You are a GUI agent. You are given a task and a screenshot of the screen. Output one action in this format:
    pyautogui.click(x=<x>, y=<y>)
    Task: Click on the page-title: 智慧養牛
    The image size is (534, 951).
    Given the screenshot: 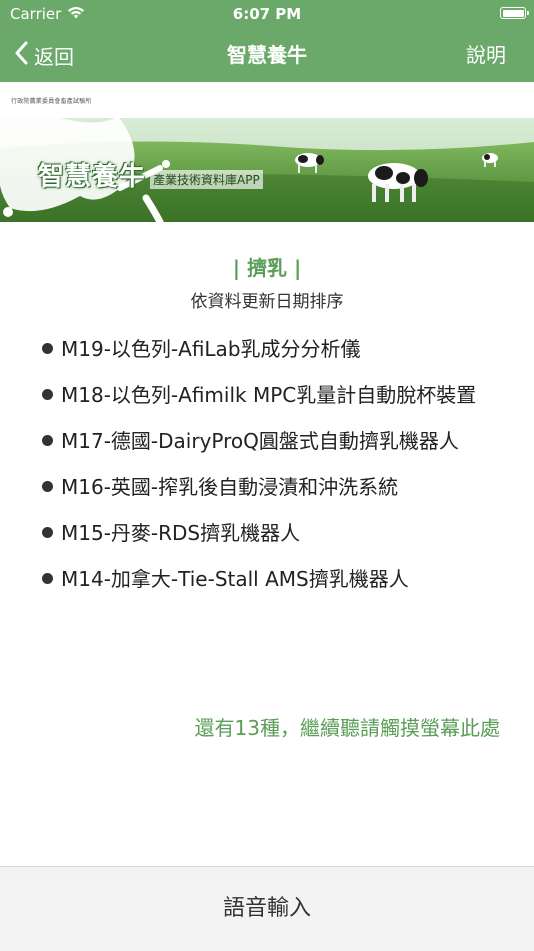 What is the action you would take?
    pyautogui.click(x=267, y=55)
    